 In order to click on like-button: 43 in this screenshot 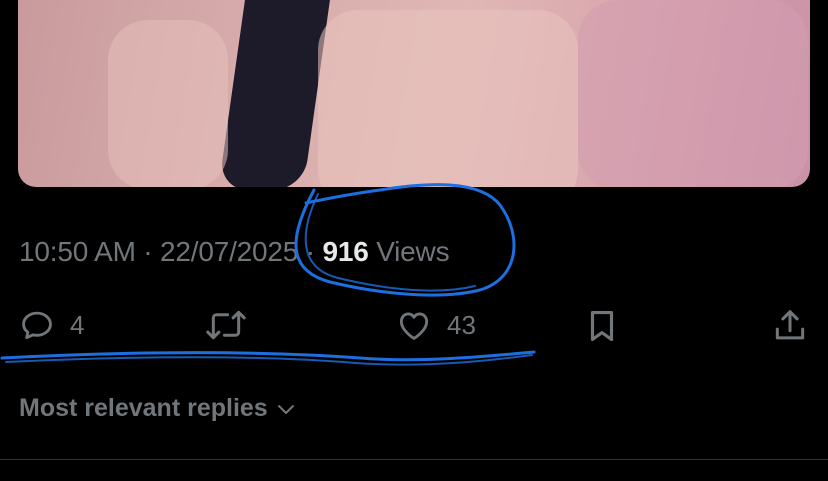, I will do `click(435, 325)`.